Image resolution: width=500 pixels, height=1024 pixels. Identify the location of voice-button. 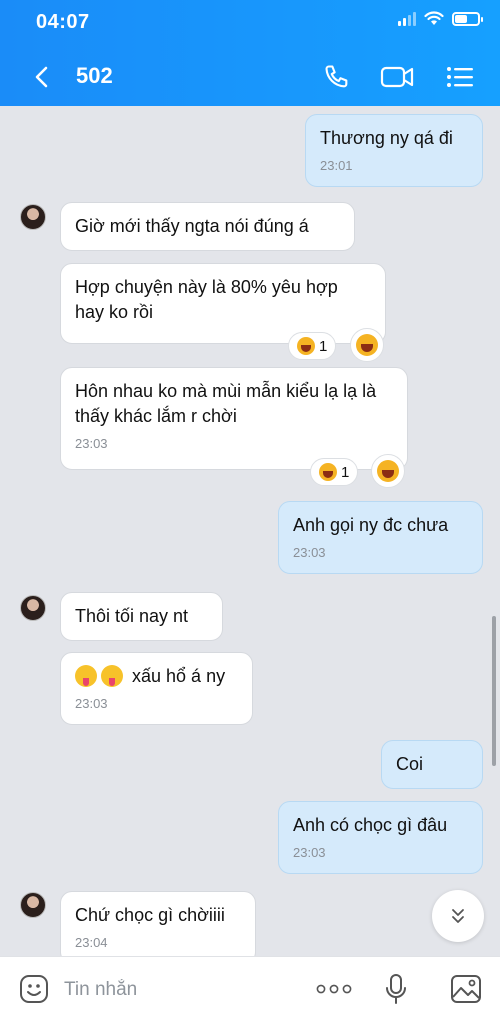
(396, 989).